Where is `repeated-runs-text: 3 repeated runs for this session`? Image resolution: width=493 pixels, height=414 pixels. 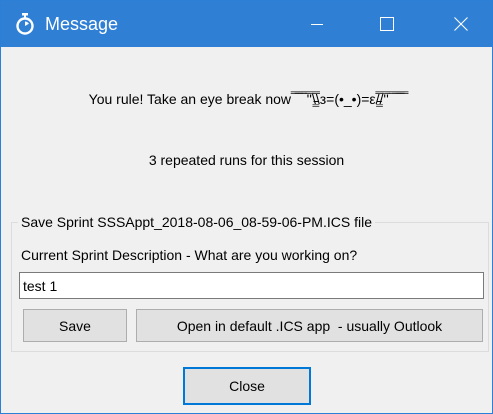
repeated-runs-text: 3 repeated runs for this session is located at coordinates (246, 160).